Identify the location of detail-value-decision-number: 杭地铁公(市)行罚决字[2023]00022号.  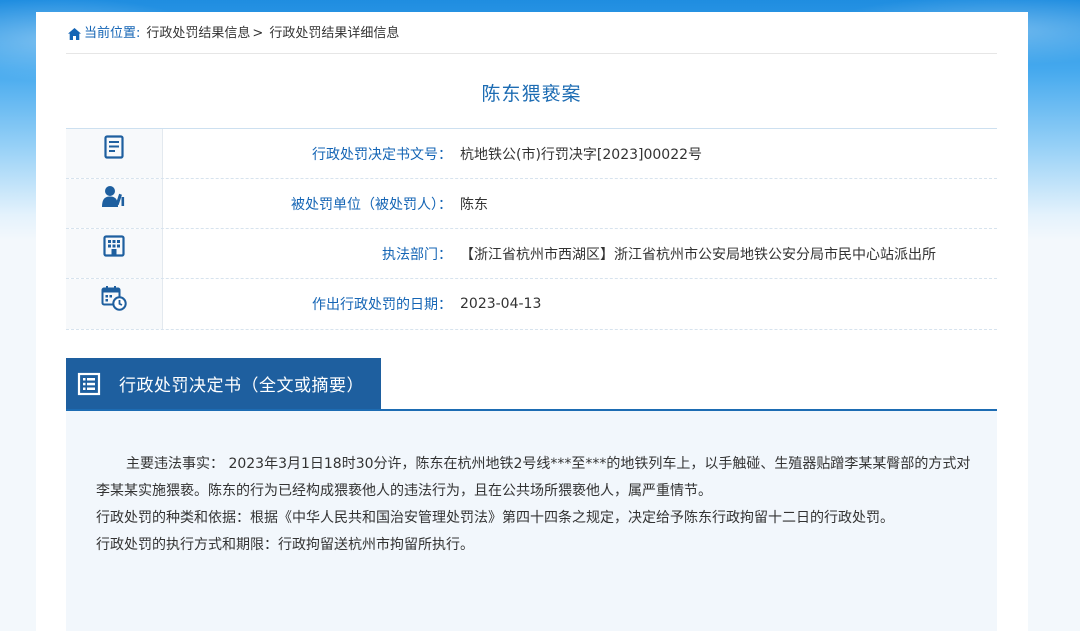
(581, 154).